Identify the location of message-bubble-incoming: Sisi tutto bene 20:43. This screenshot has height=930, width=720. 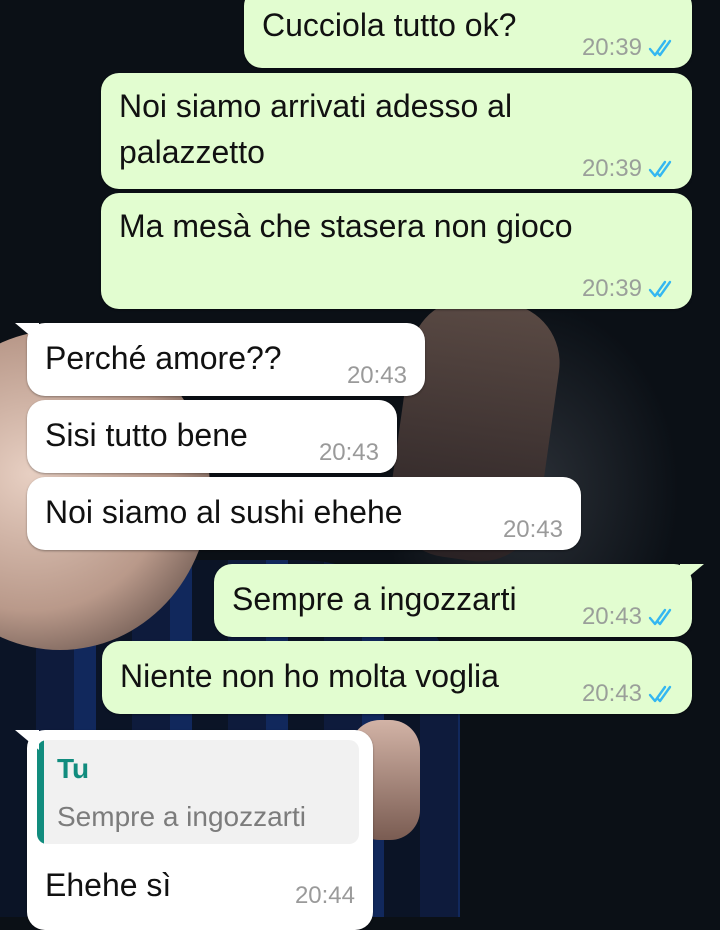
(212, 436).